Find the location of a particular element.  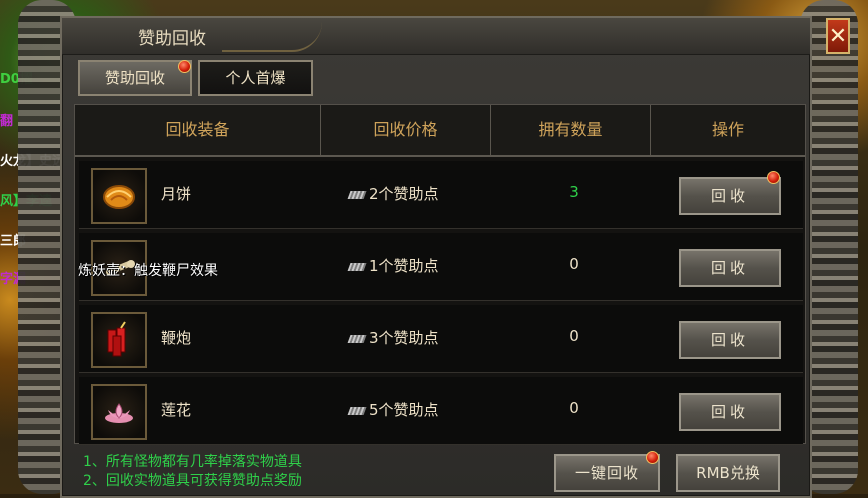

tab-label: 个人首爆 is located at coordinates (255, 78).